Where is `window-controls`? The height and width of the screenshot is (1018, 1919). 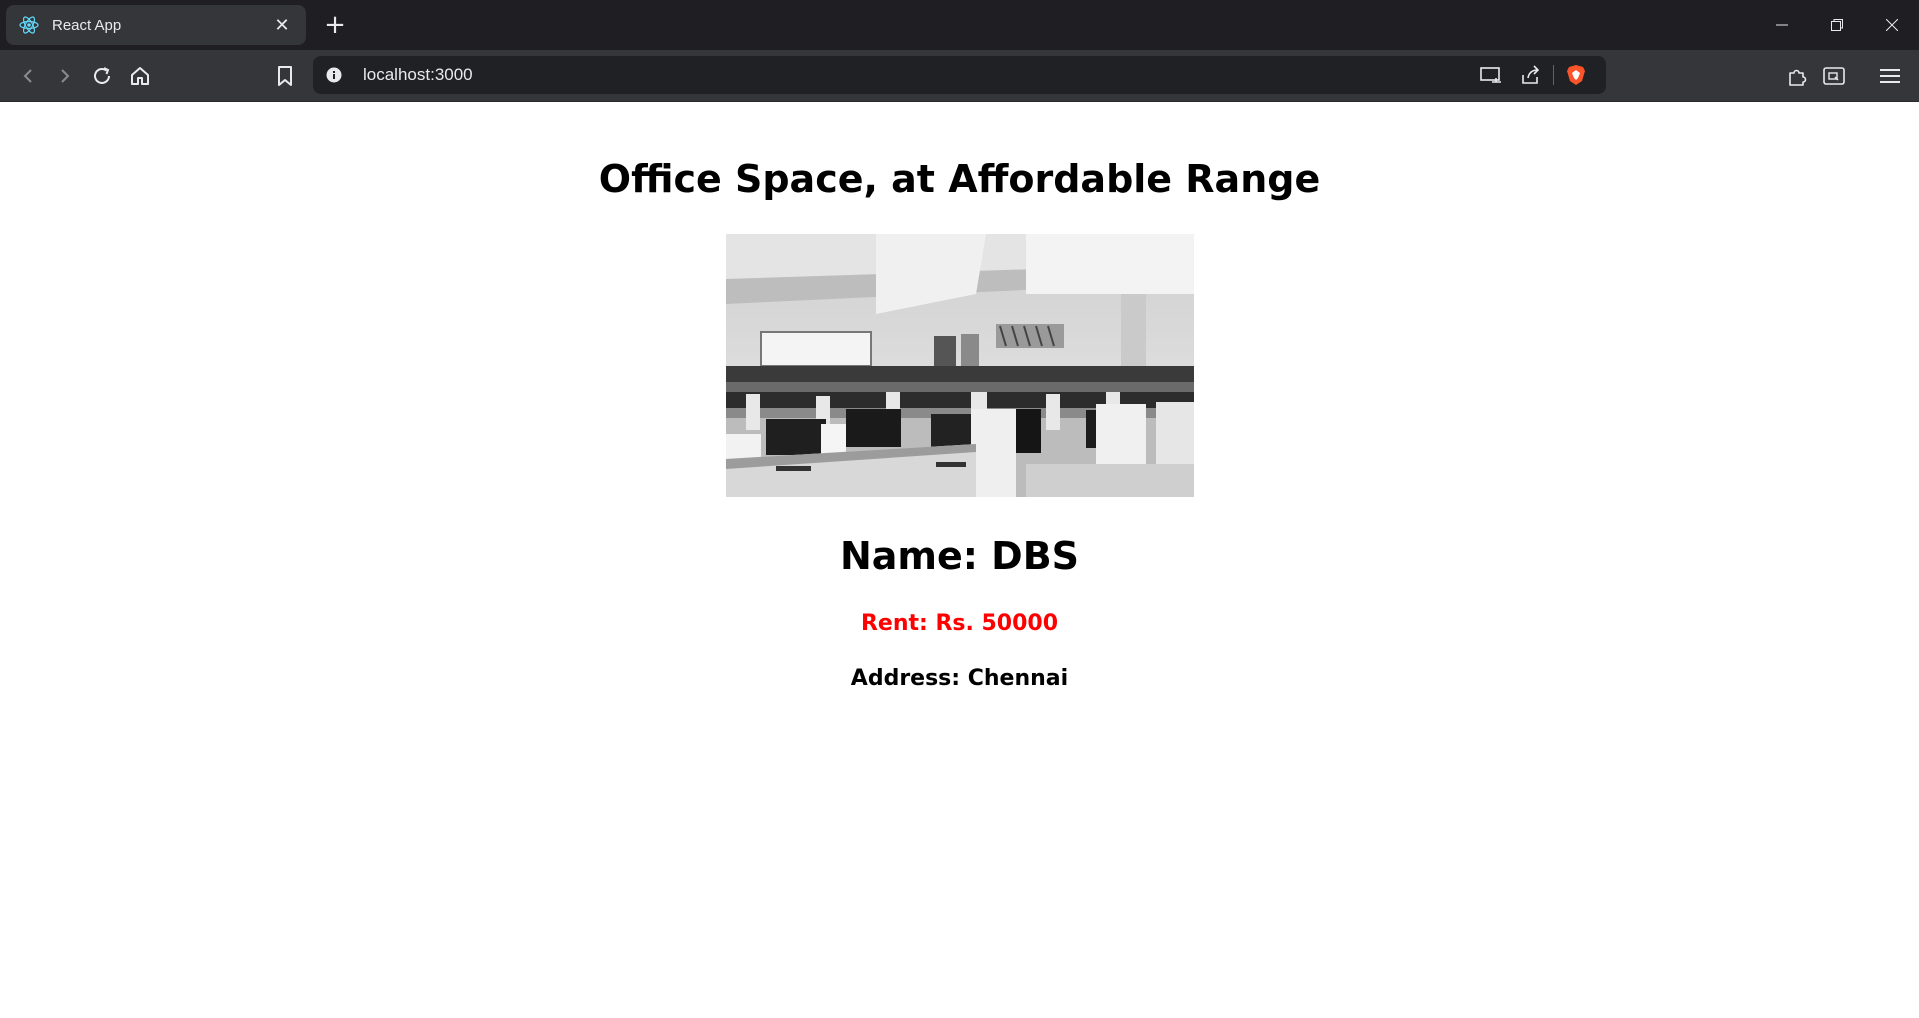
window-controls is located at coordinates (1836, 25).